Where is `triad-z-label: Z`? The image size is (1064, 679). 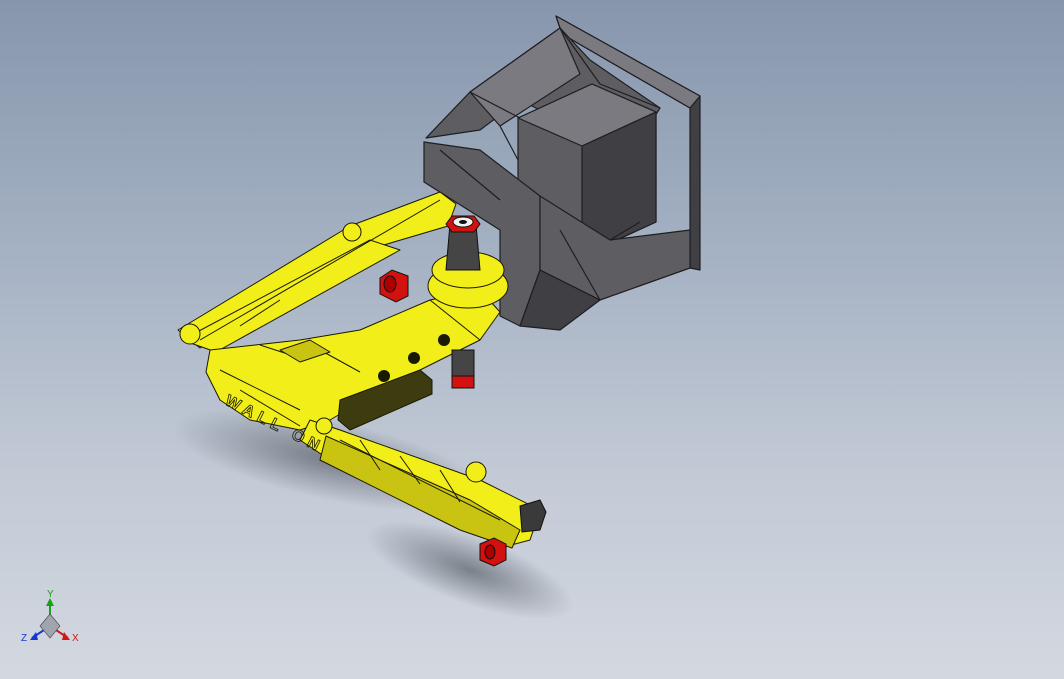 triad-z-label: Z is located at coordinates (24, 638).